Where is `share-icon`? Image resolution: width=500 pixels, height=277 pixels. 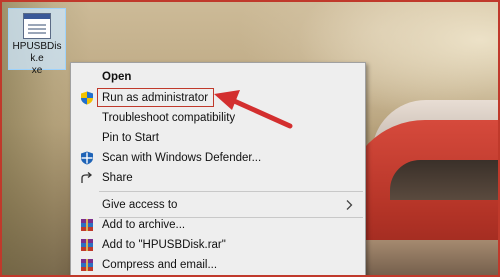
share-icon is located at coordinates (87, 177).